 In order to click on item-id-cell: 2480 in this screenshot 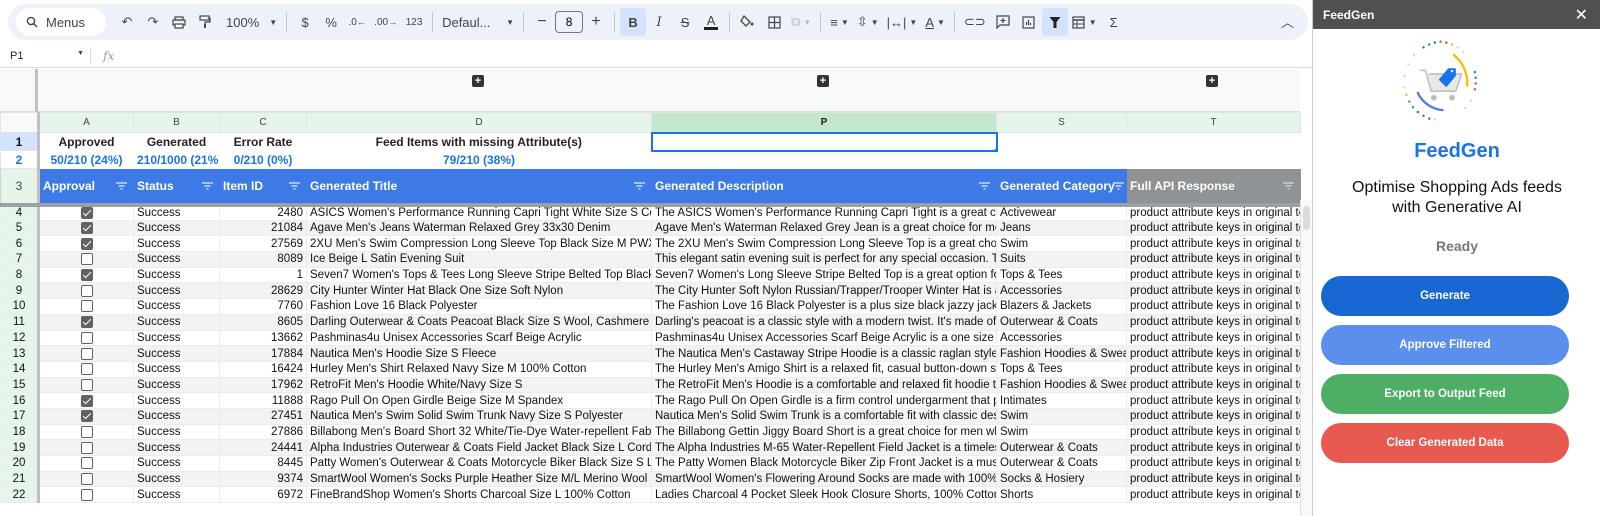, I will do `click(263, 212)`.